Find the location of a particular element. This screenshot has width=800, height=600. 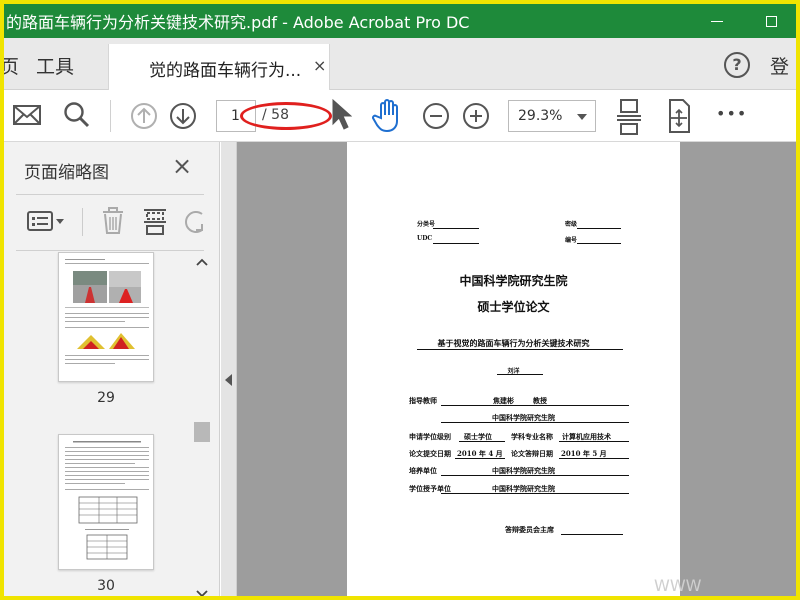

secret-level-label: 密级 is located at coordinates (571, 224).